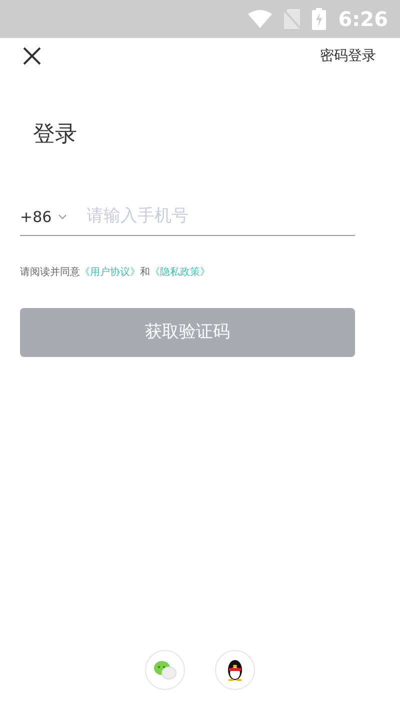  What do you see at coordinates (187, 333) in the screenshot?
I see `get-code-button: 获取验证码` at bounding box center [187, 333].